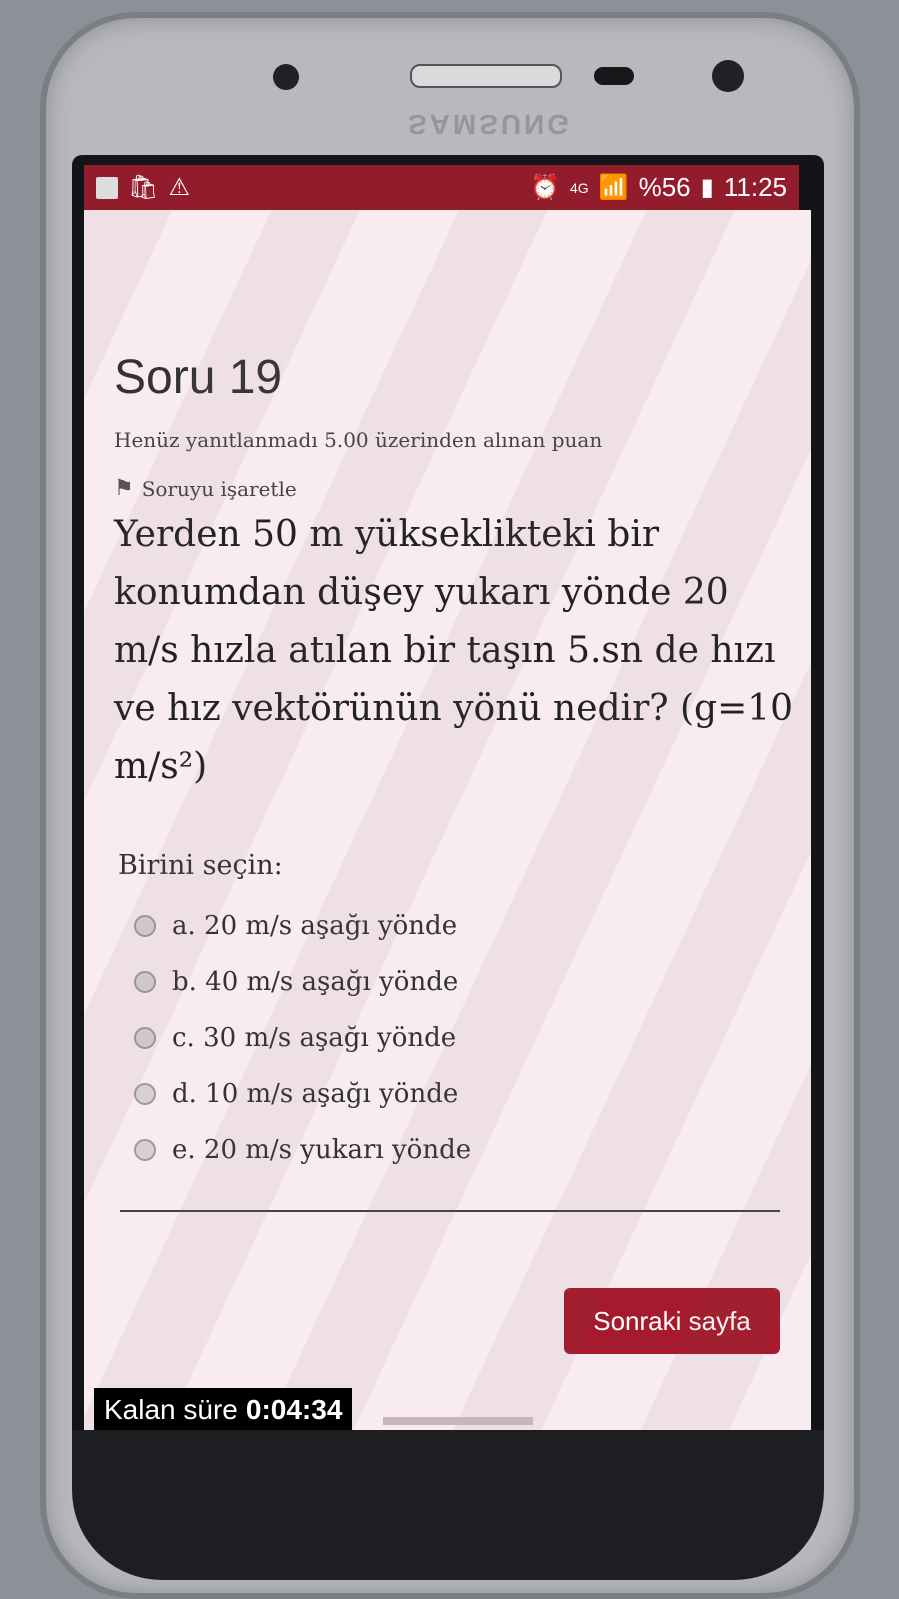 The height and width of the screenshot is (1599, 899). Describe the element at coordinates (672, 1321) in the screenshot. I see `next-page-button: Sonraki sayfa` at that location.